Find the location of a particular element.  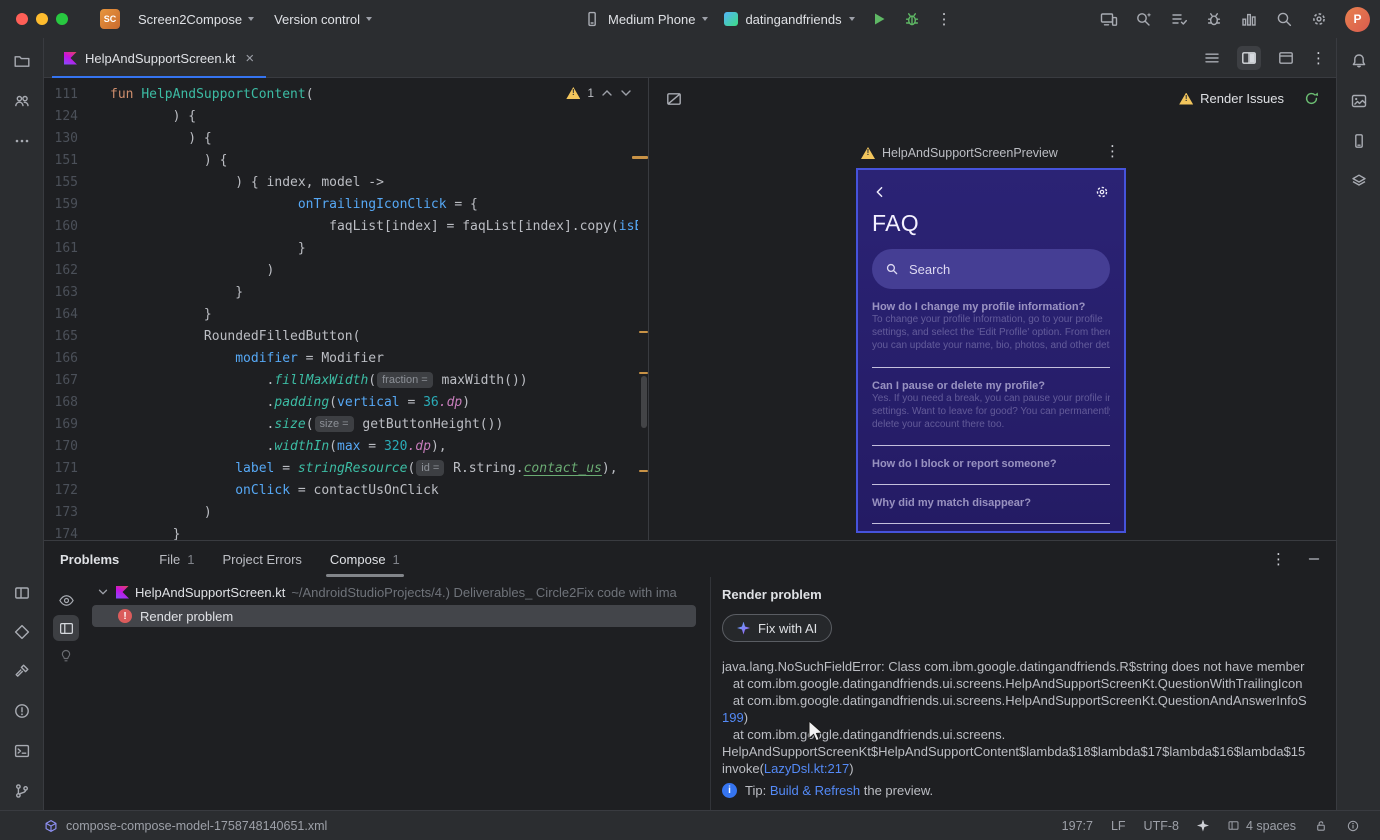

fix-with-ai-button: Fix with AI is located at coordinates (777, 628).